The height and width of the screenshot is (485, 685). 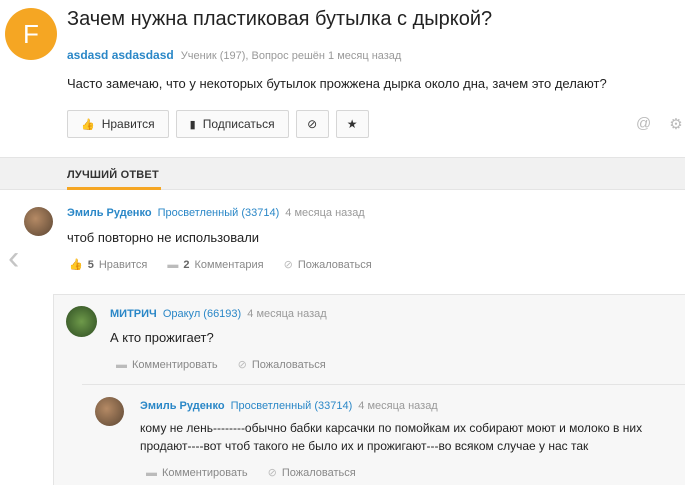 I want to click on comment-report-label: Пожаловаться, so click(x=288, y=364).